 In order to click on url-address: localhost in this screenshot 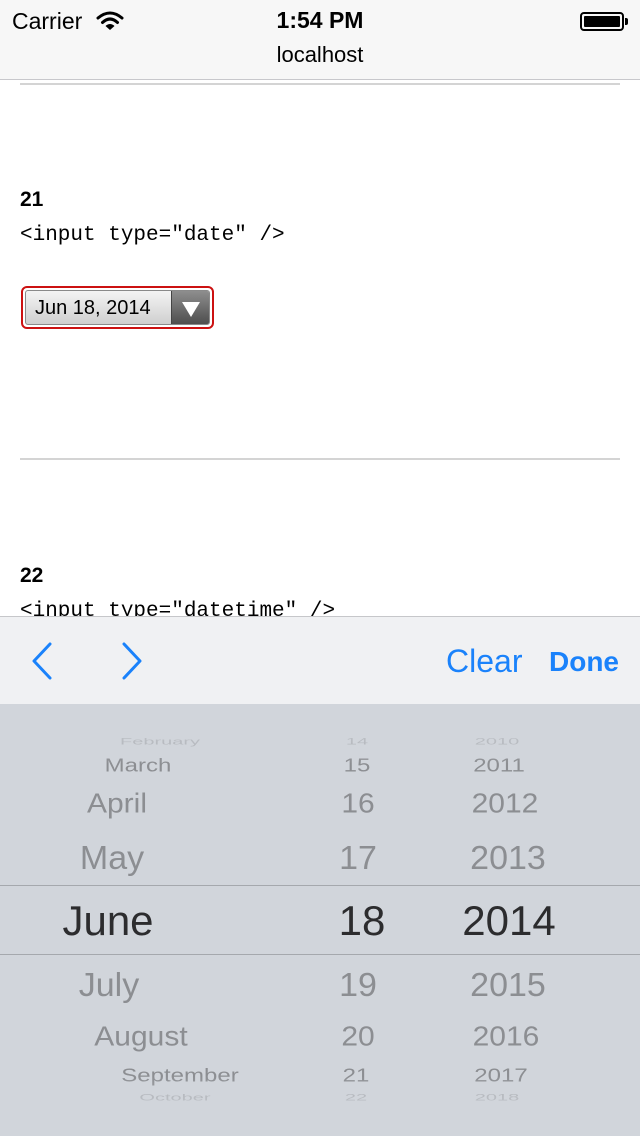, I will do `click(320, 55)`.